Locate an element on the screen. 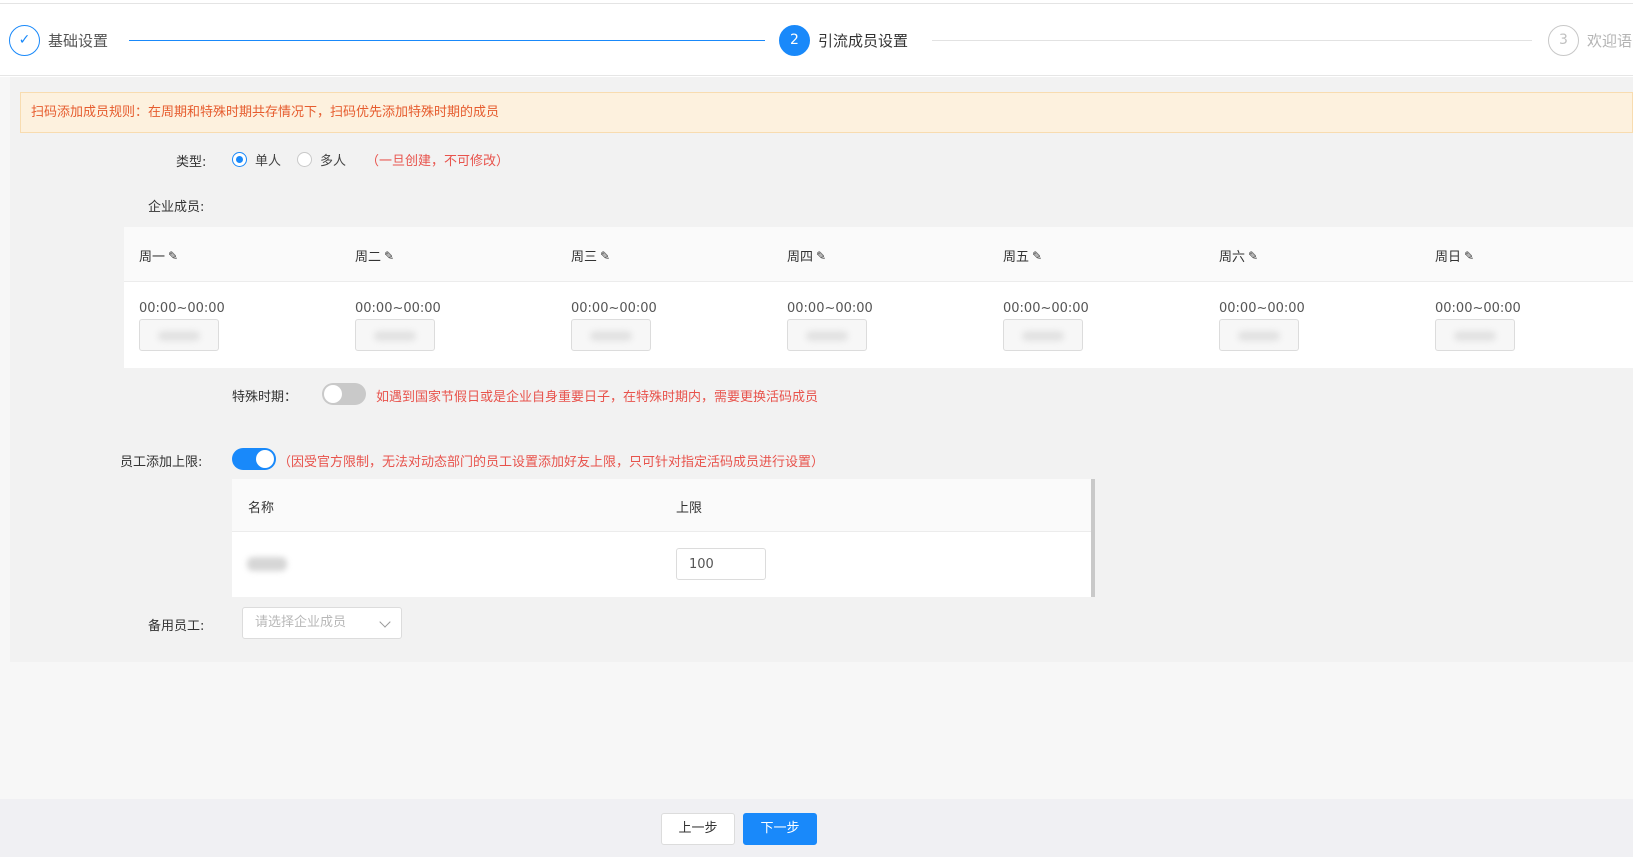 This screenshot has height=857, width=1633. step-member-settings: 2 引流成员设置 is located at coordinates (843, 40).